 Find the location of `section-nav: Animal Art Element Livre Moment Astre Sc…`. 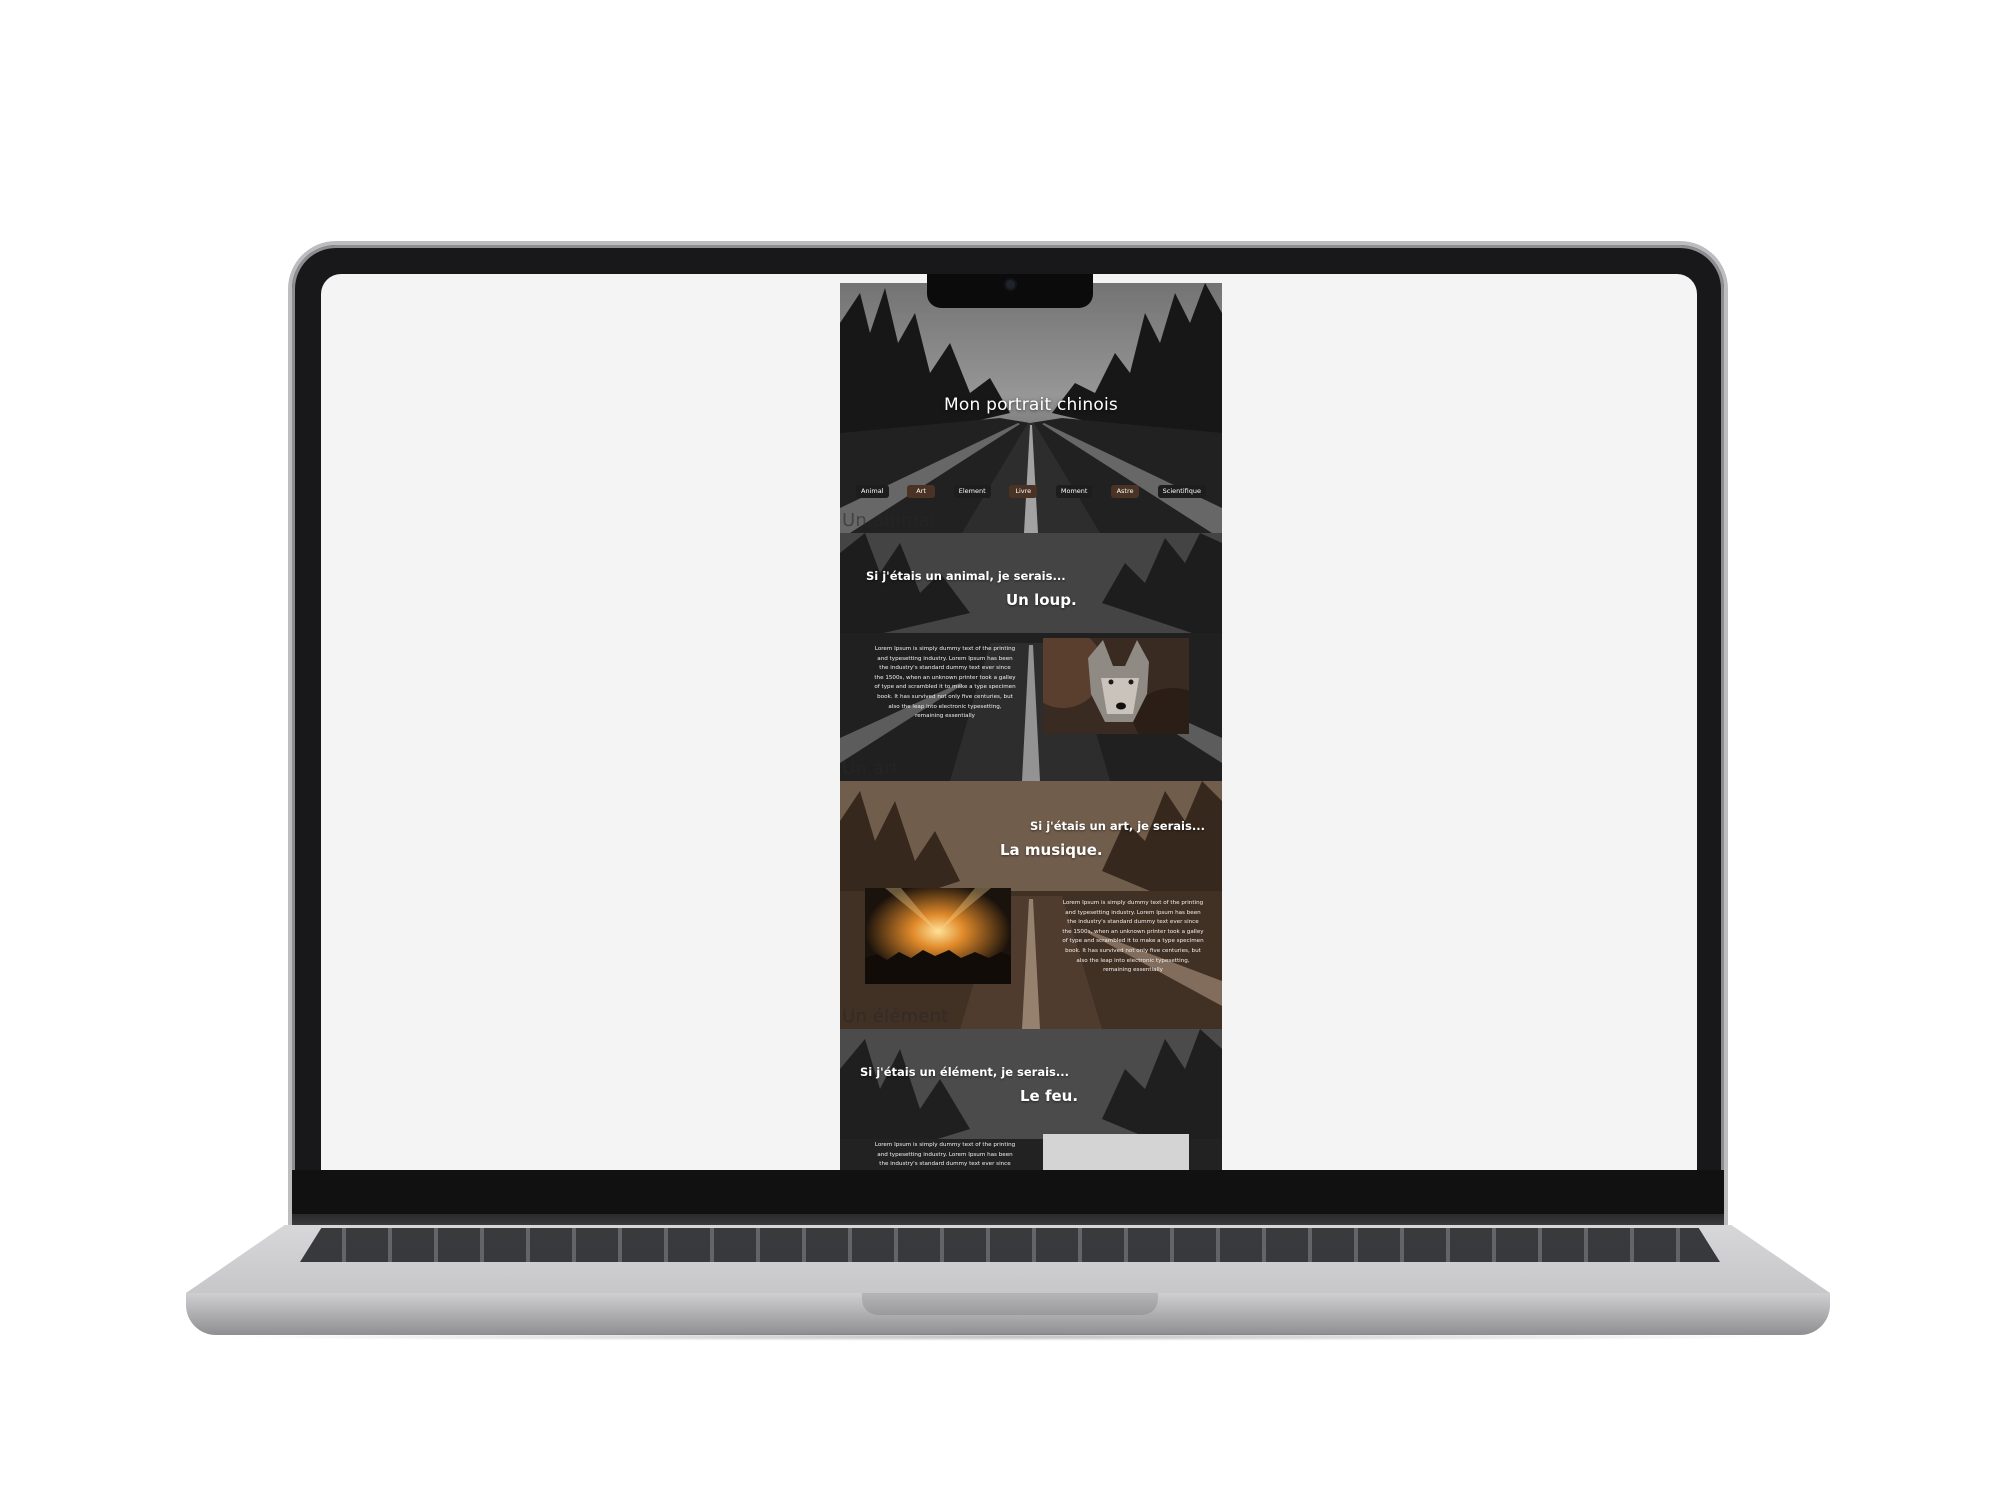

section-nav: Animal Art Element Livre Moment Astre Sc… is located at coordinates (1031, 492).